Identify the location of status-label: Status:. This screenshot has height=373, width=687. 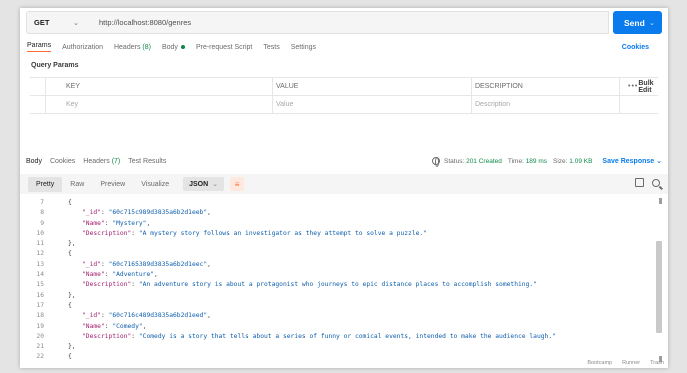
(454, 161).